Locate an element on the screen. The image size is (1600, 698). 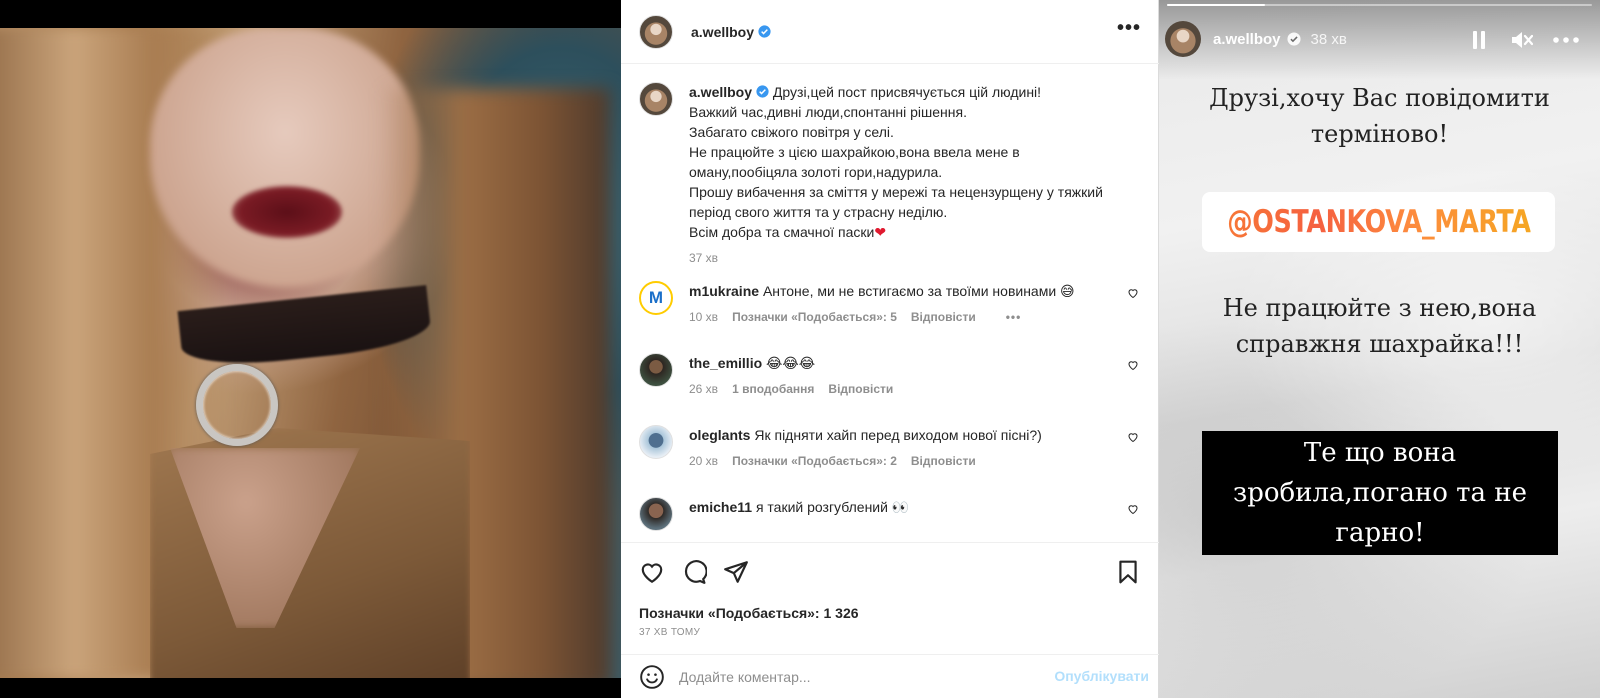
story-line-1: Друзі,хочу Вас повідомити is located at coordinates (1379, 98).